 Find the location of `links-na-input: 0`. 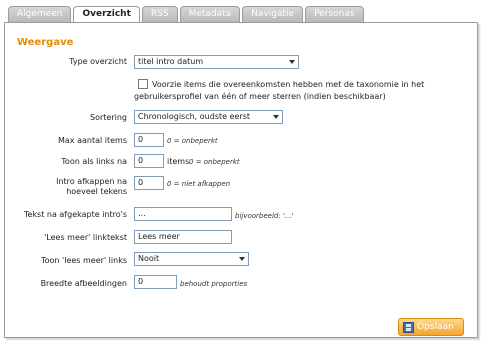

links-na-input: 0 is located at coordinates (149, 161).